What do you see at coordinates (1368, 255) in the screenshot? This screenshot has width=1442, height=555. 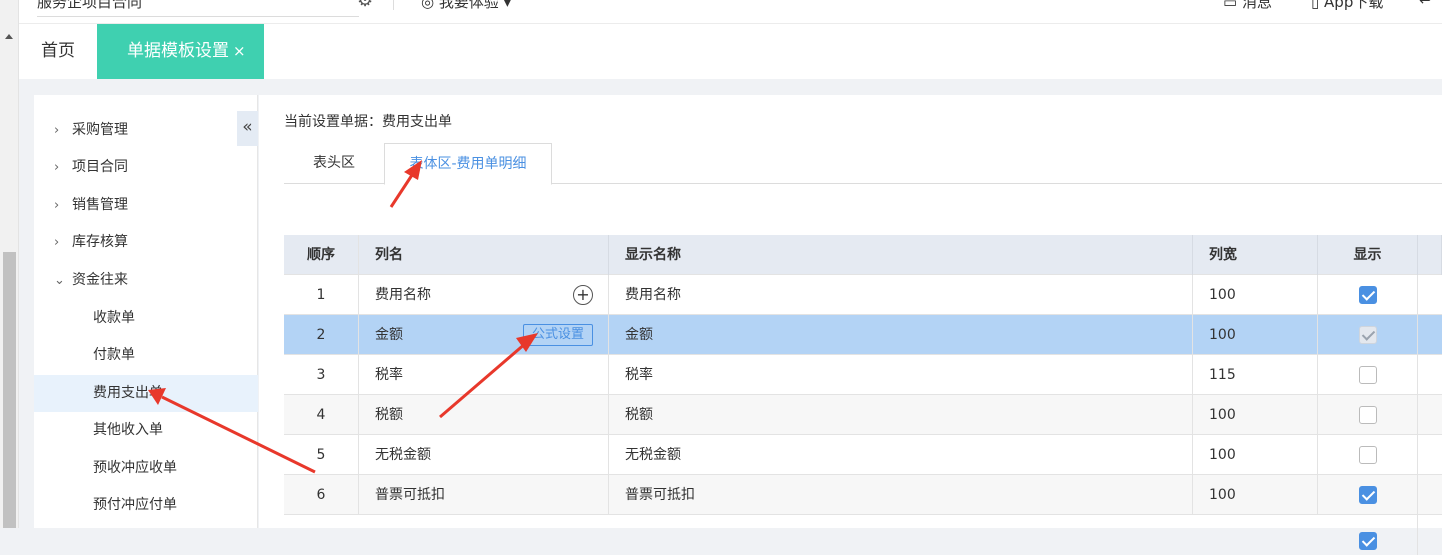 I see `header-show: 显示` at bounding box center [1368, 255].